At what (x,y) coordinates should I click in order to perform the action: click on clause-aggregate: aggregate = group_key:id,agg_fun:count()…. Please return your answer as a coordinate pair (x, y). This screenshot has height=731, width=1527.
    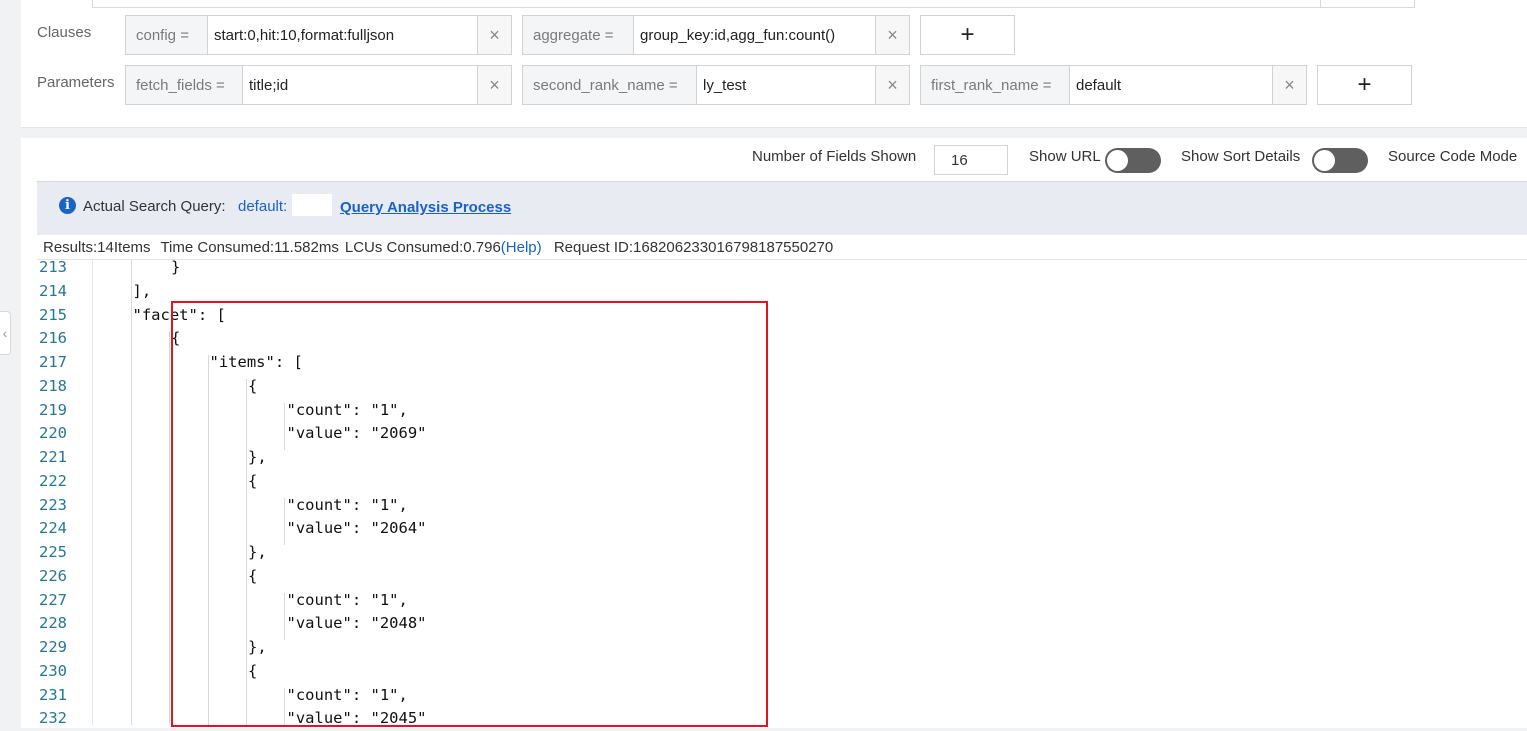
    Looking at the image, I should click on (716, 35).